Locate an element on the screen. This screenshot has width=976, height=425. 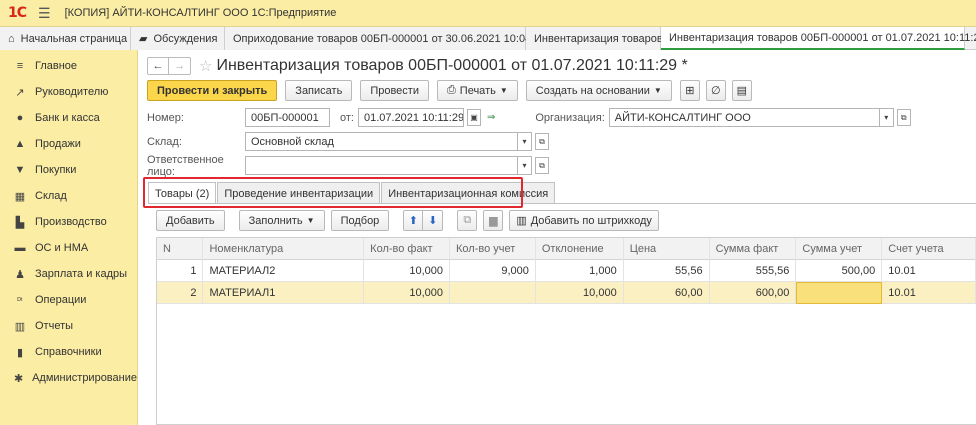
column-header: Кол-во учет is located at coordinates (493, 248).